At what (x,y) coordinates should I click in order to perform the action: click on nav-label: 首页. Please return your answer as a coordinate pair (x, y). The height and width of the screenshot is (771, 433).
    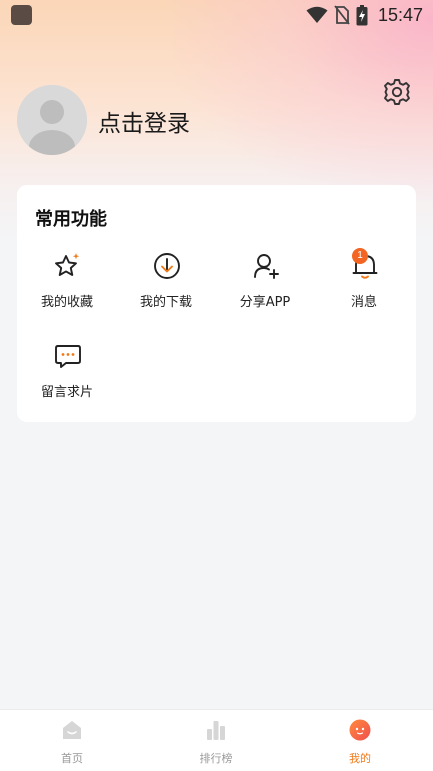
    Looking at the image, I should click on (72, 758).